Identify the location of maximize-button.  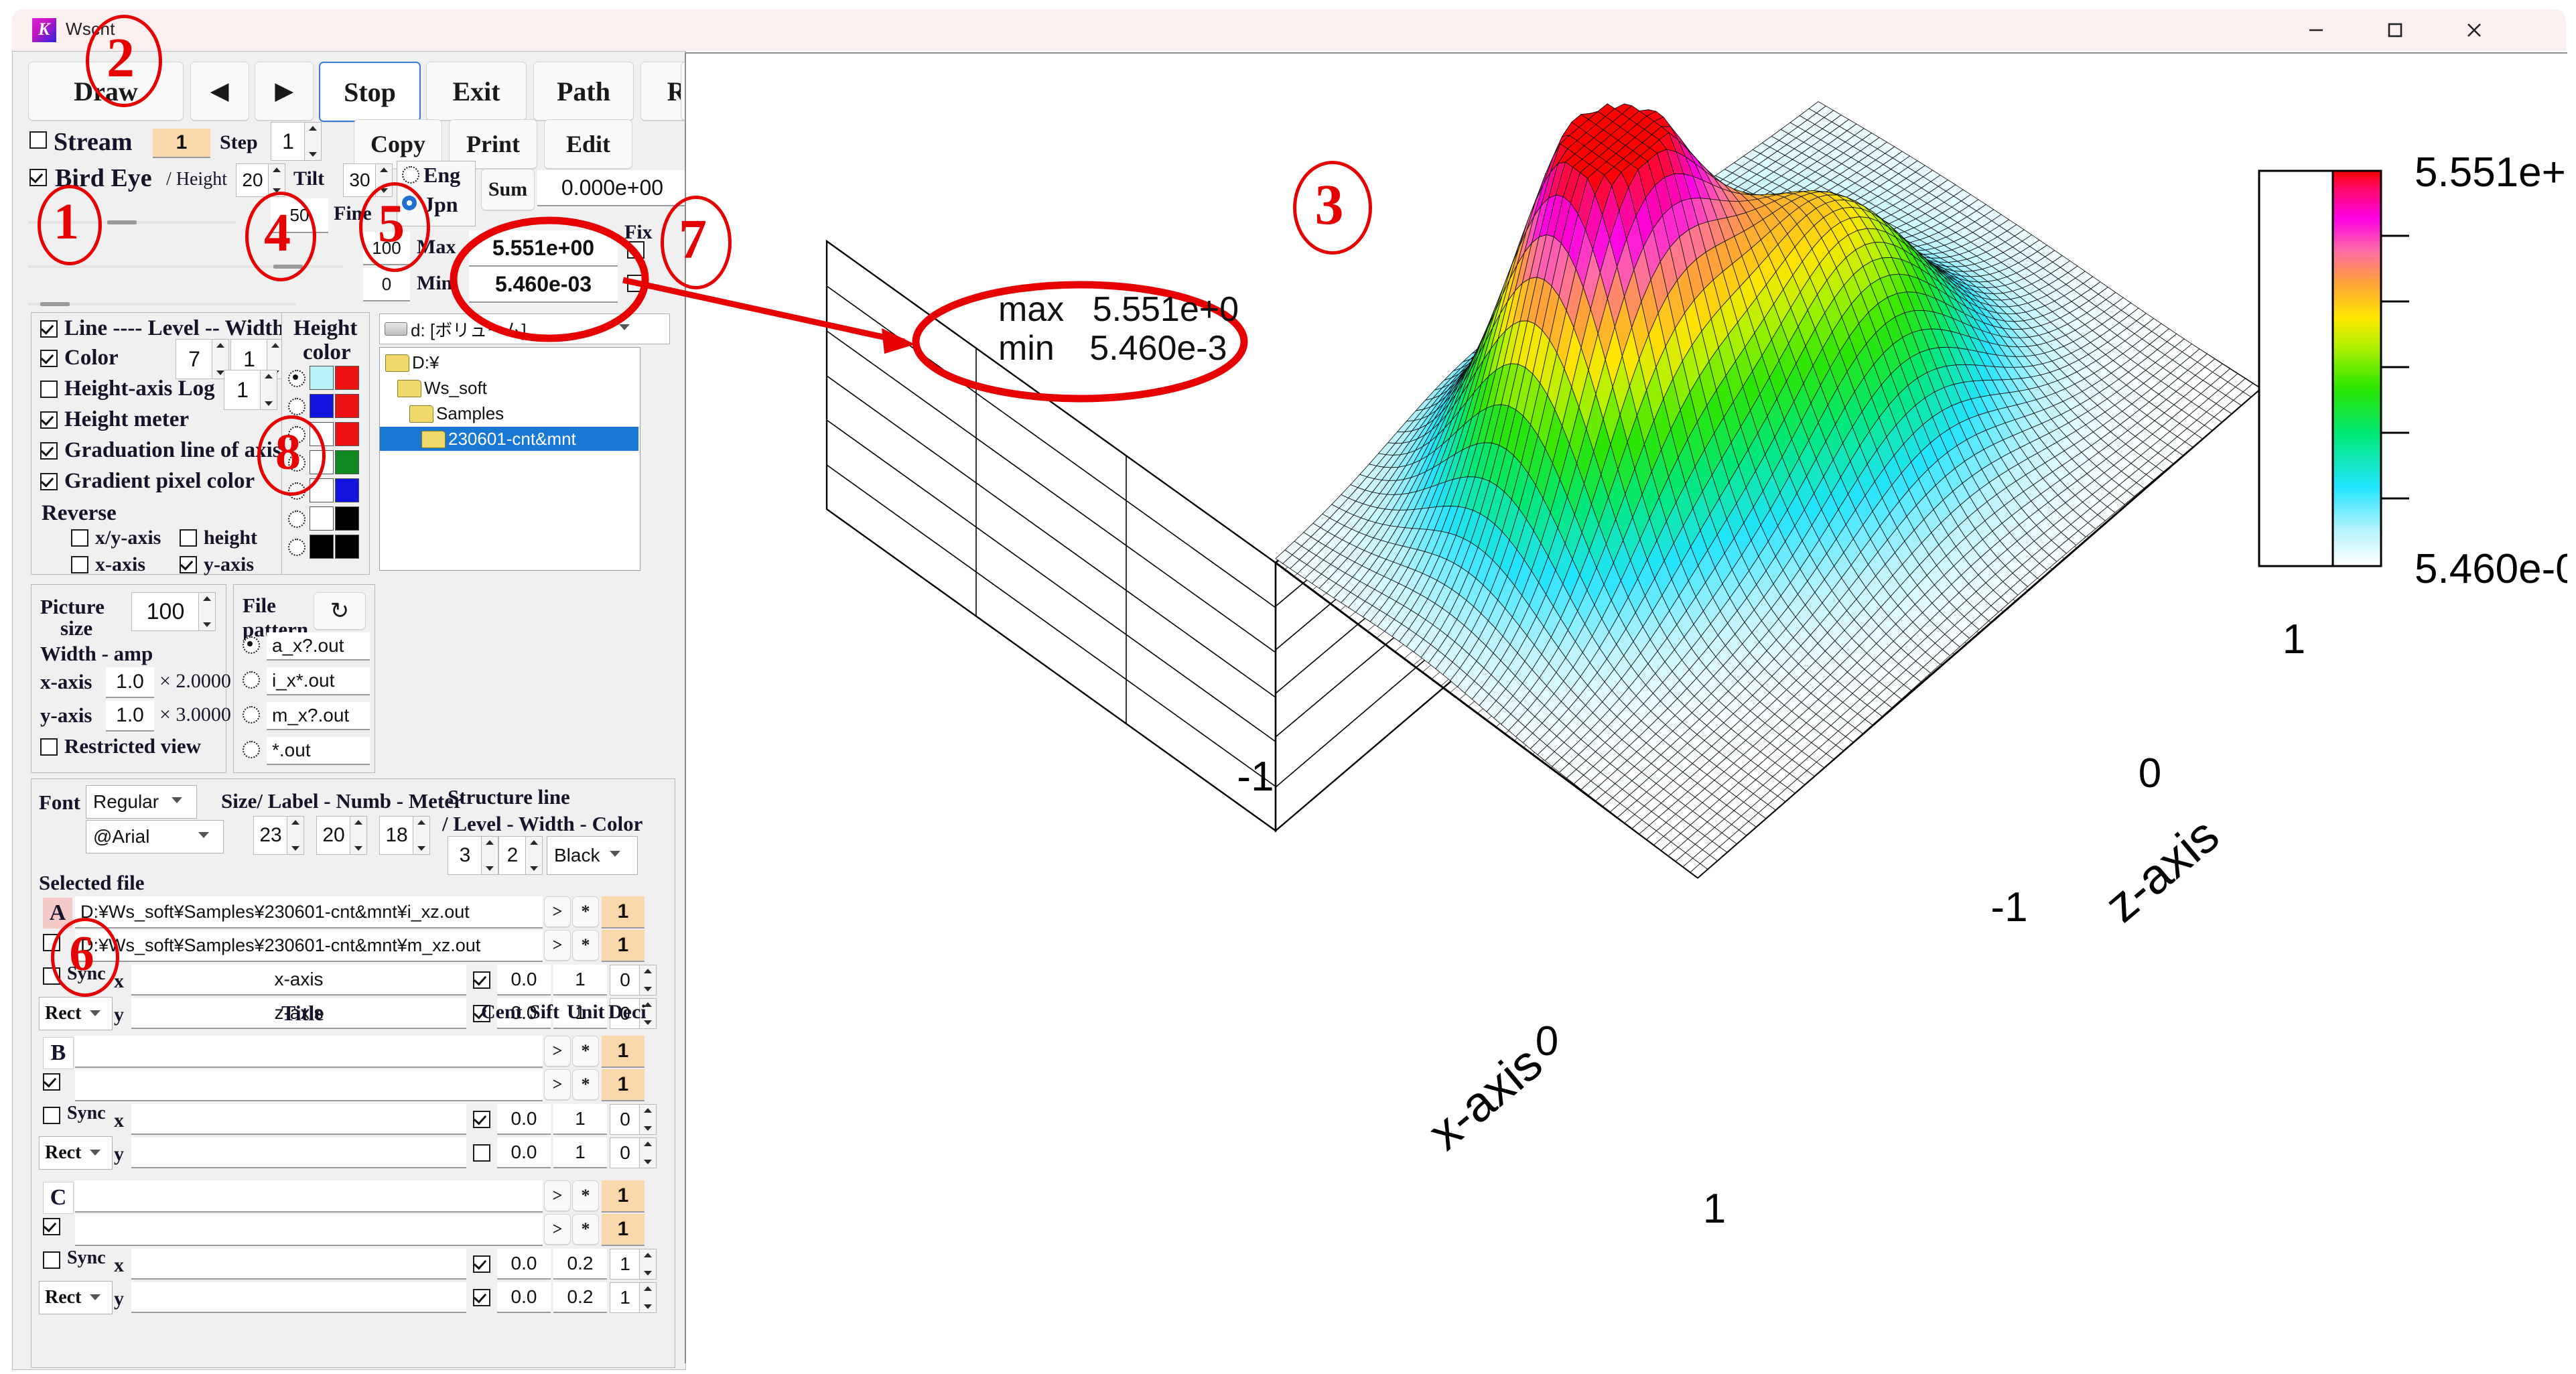
(2395, 30).